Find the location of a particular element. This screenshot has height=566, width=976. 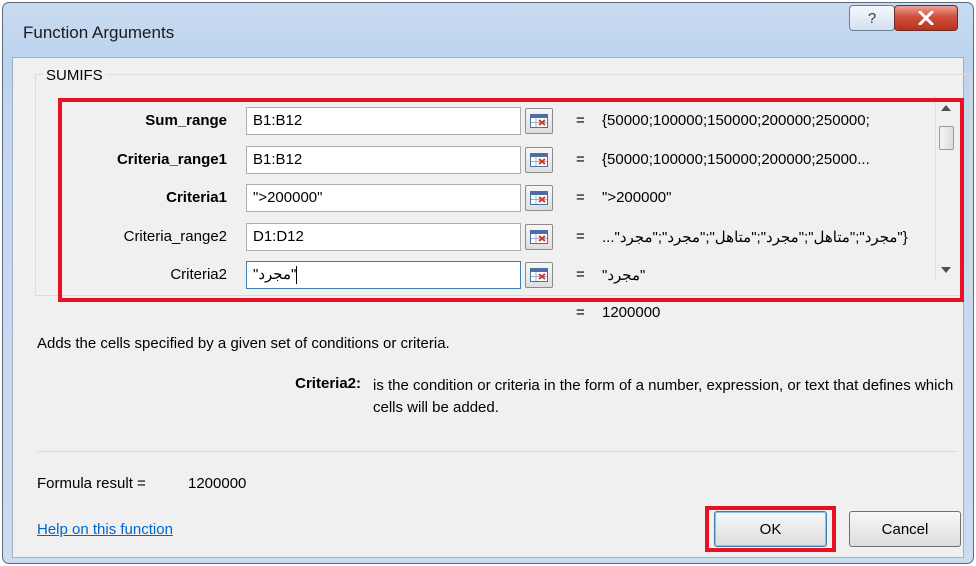

criteria2-input-text: "مجرد" is located at coordinates (275, 274).